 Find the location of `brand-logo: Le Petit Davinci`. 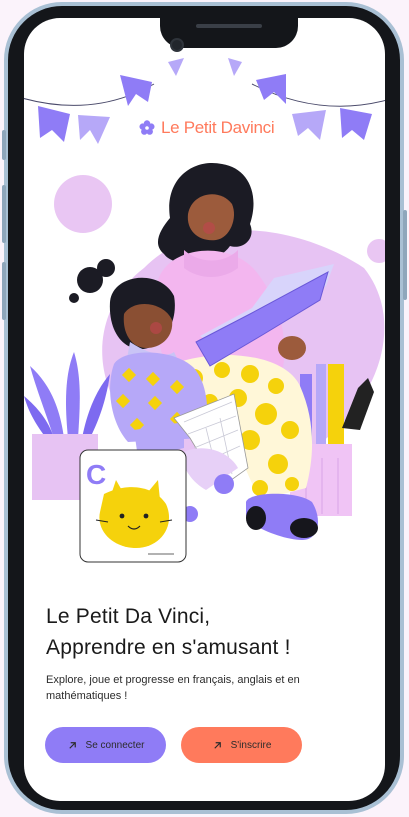

brand-logo: Le Petit Davinci is located at coordinates (206, 128).